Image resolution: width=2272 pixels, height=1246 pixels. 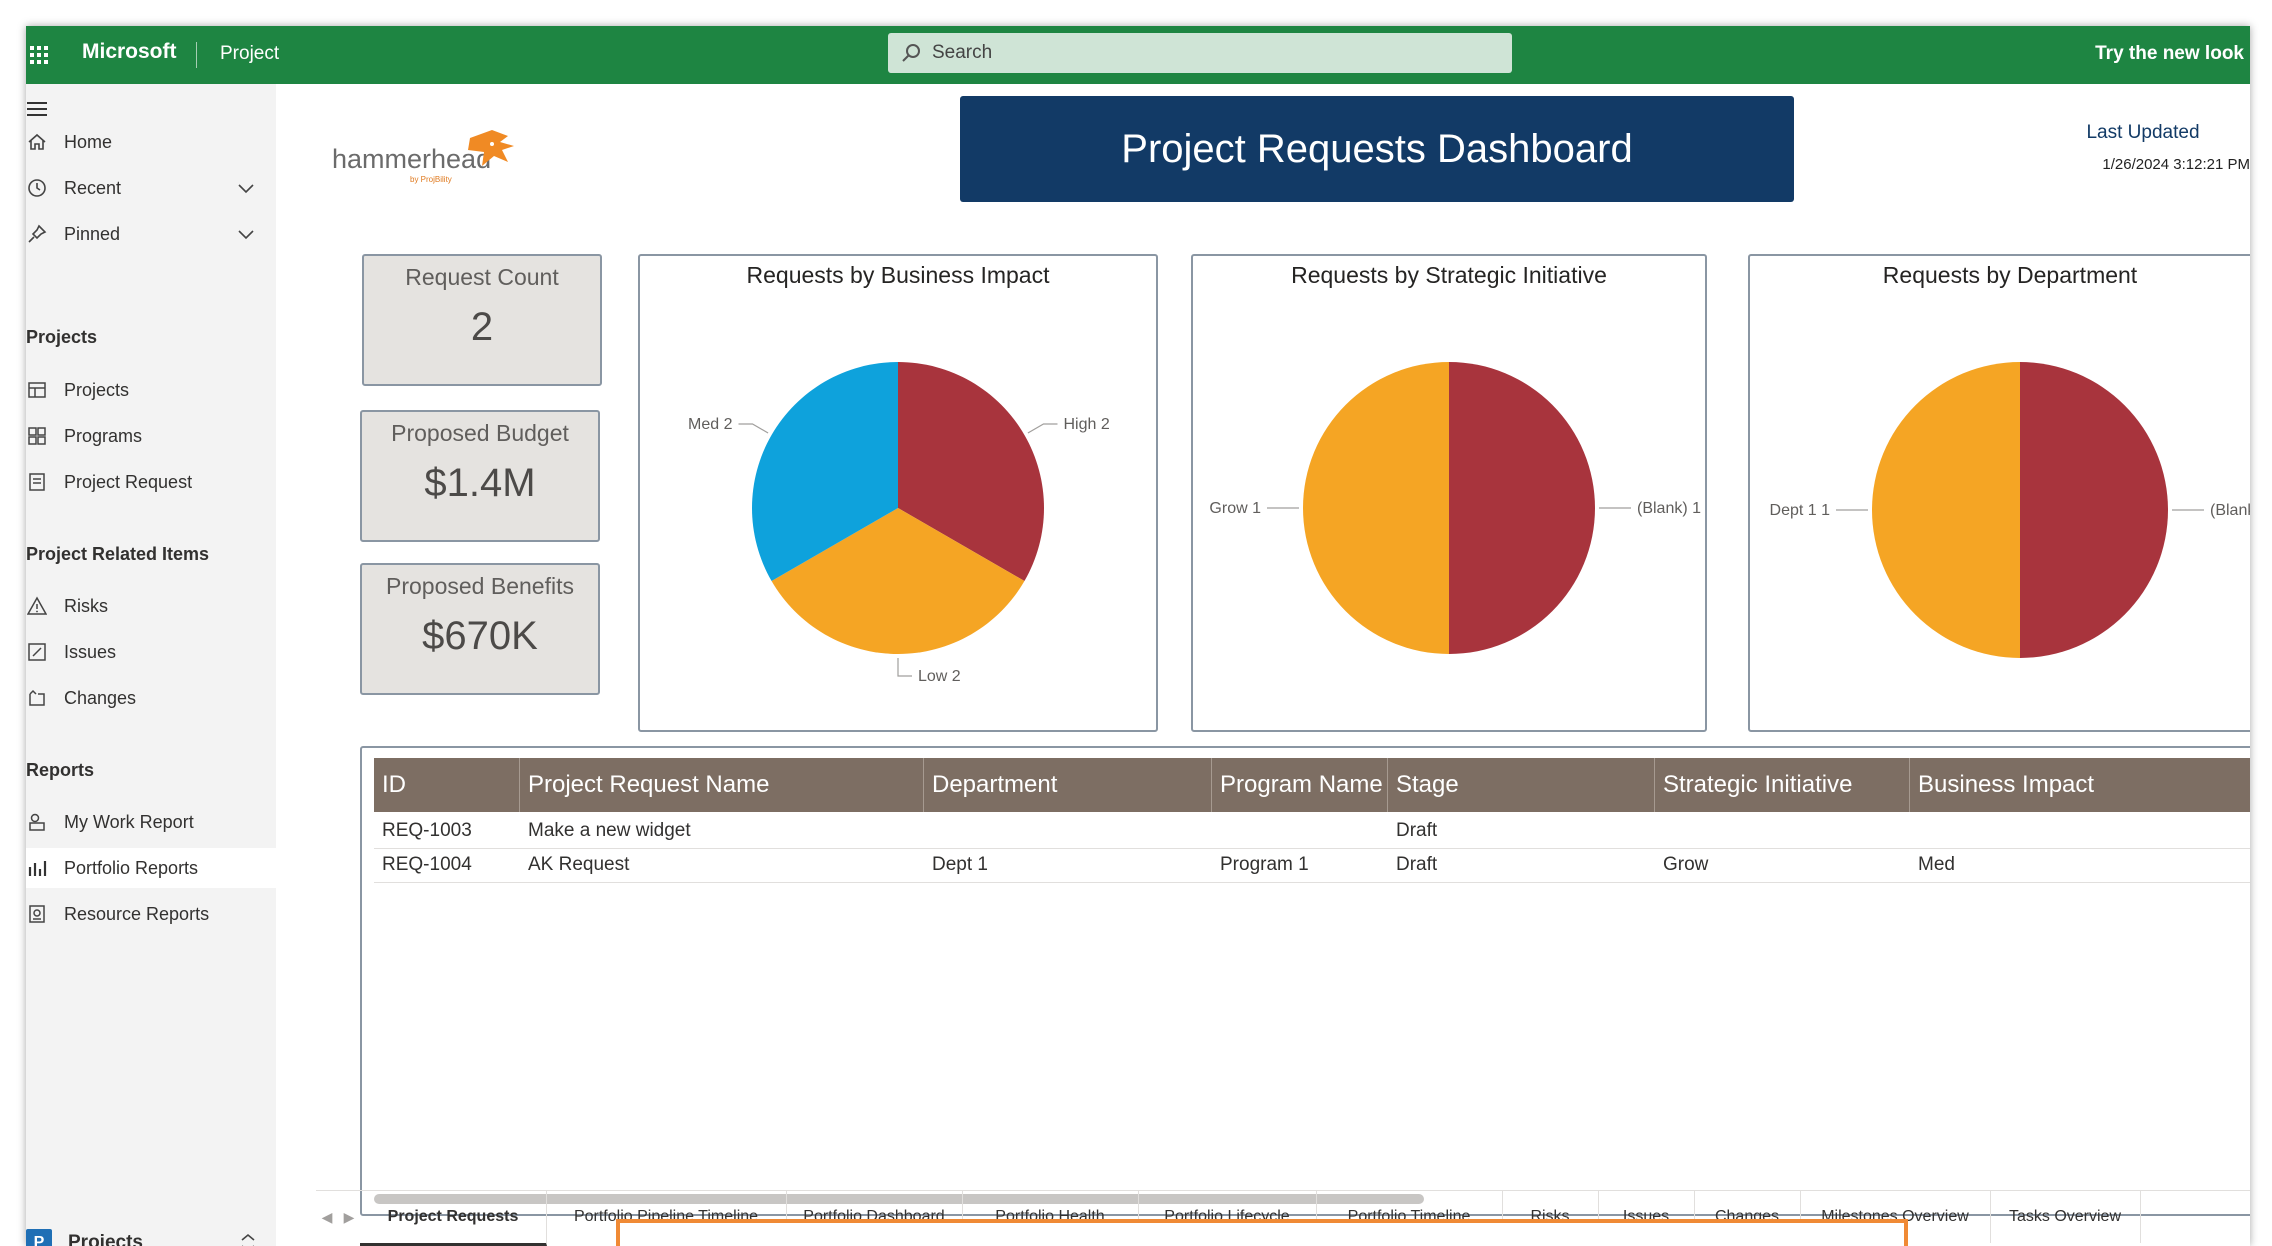 I want to click on changes-icon, so click(x=37, y=698).